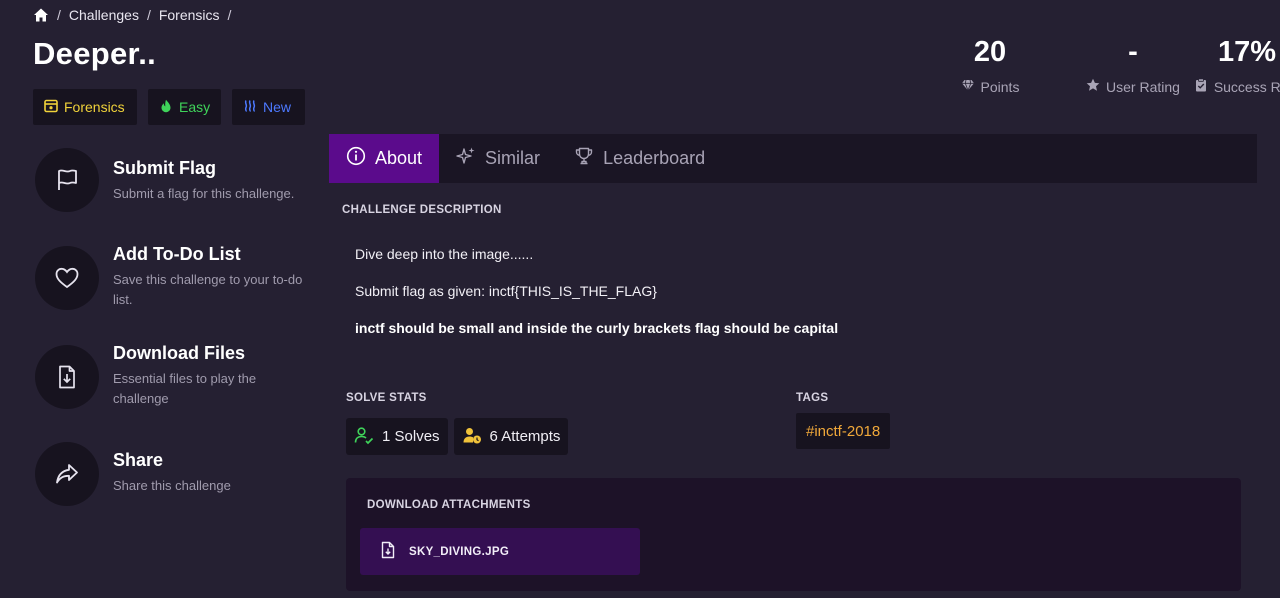  Describe the element at coordinates (654, 158) in the screenshot. I see `tab-label: Leaderboard` at that location.